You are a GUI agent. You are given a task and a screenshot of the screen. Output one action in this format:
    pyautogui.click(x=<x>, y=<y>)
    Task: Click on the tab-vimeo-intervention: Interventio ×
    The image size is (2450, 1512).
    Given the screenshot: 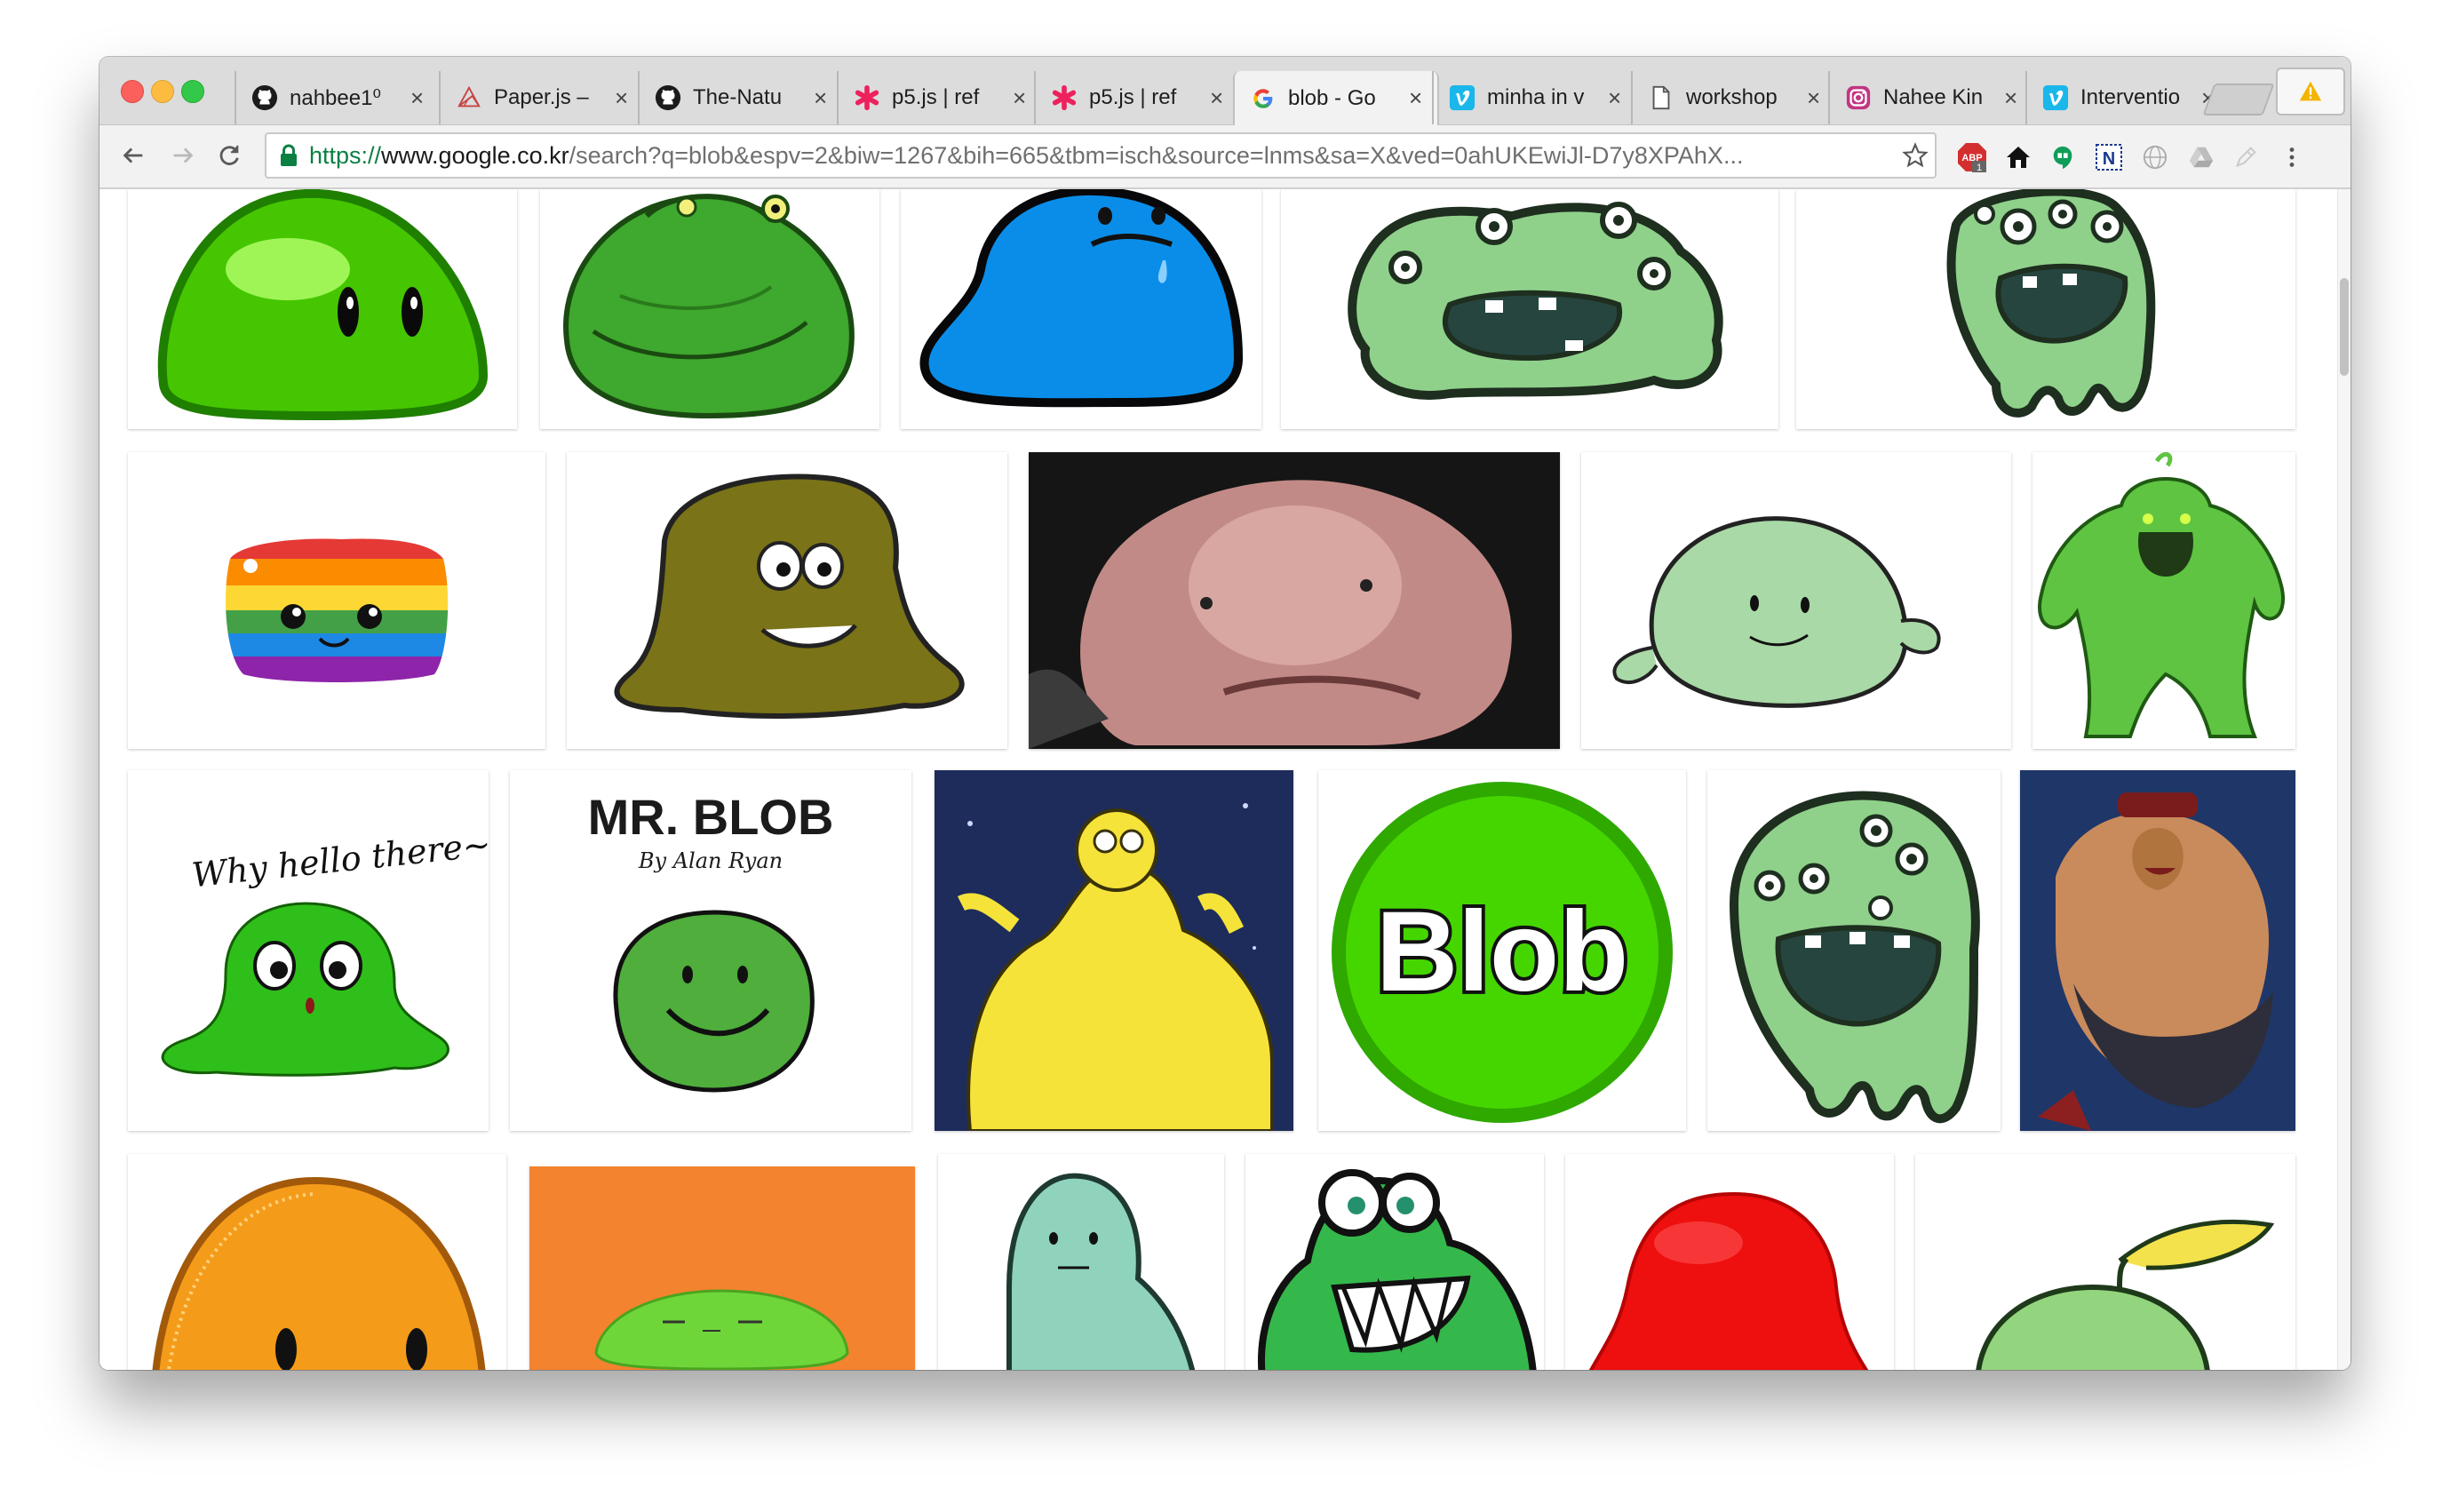 What is the action you would take?
    pyautogui.click(x=2128, y=97)
    